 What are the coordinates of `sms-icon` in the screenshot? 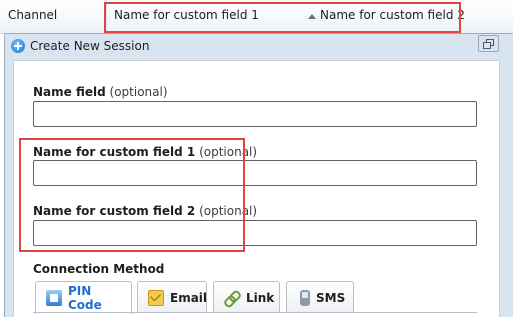 It's located at (305, 297).